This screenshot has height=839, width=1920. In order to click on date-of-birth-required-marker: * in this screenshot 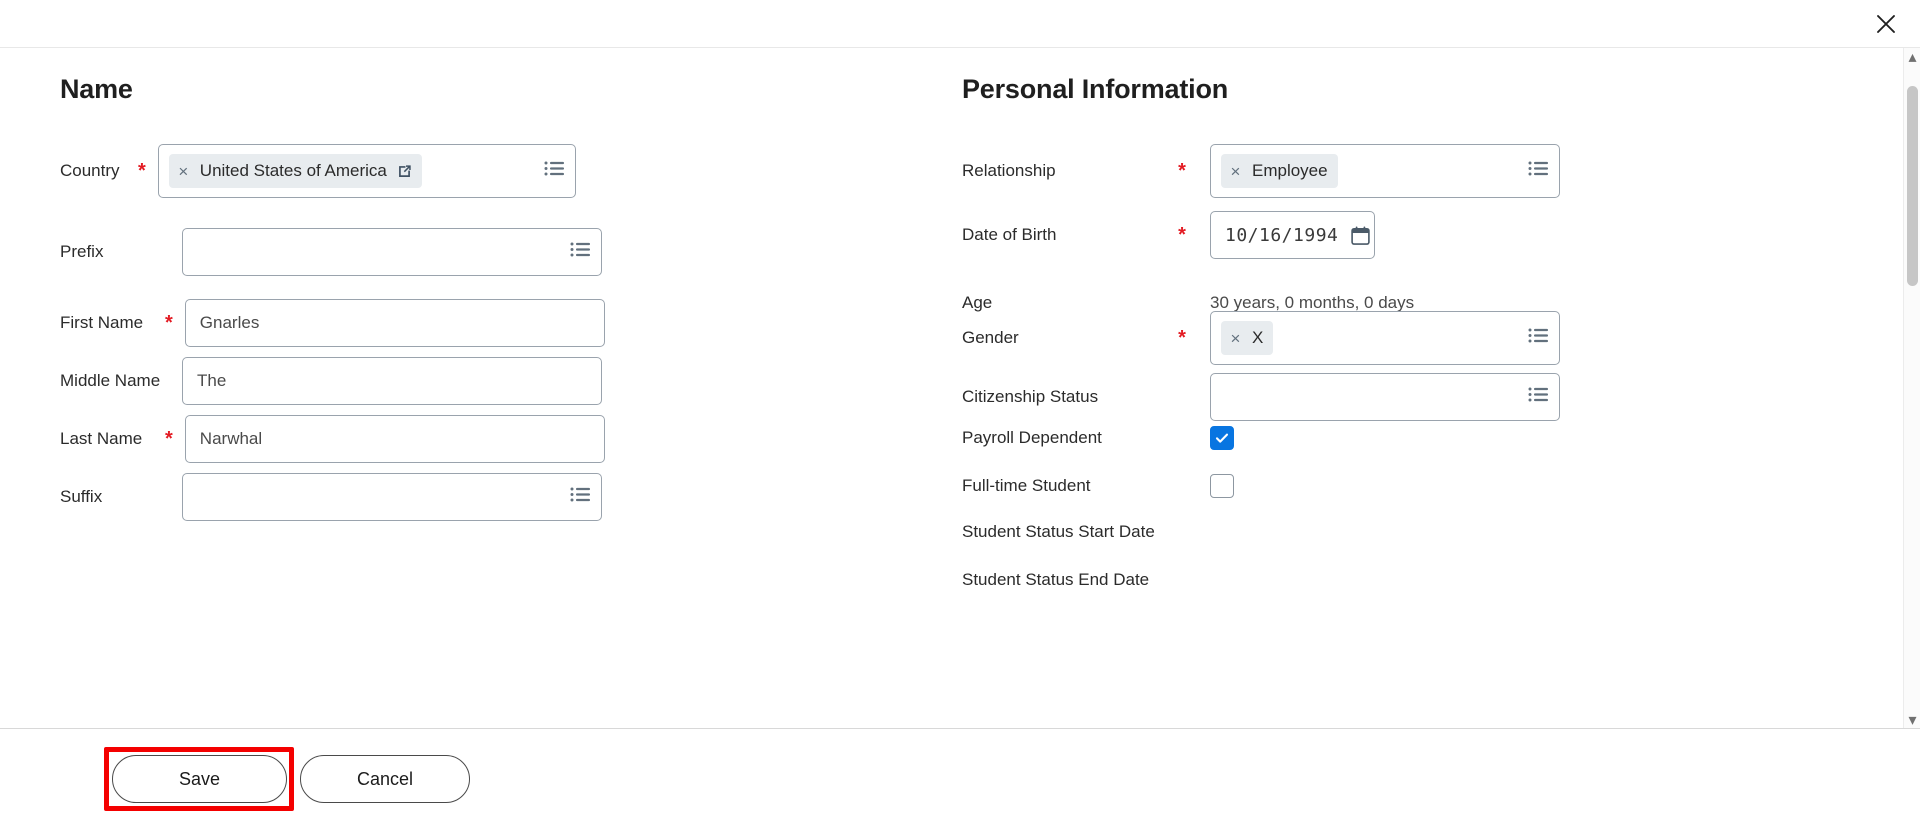, I will do `click(1182, 235)`.